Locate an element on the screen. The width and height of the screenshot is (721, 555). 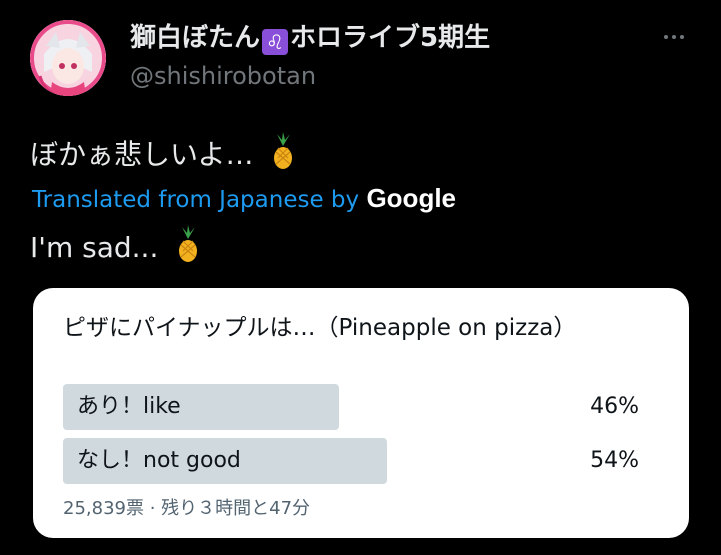
avatar is located at coordinates (68, 58).